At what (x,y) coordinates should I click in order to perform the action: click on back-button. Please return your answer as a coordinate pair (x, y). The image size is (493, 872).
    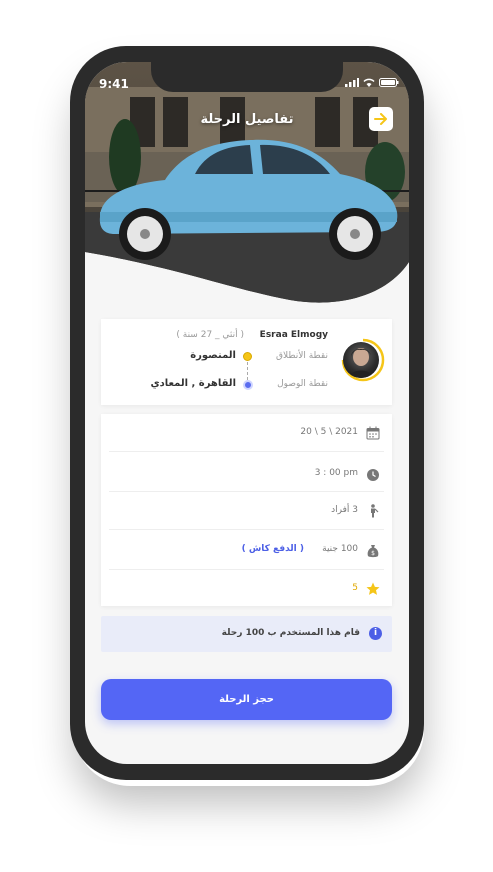
    Looking at the image, I should click on (381, 119).